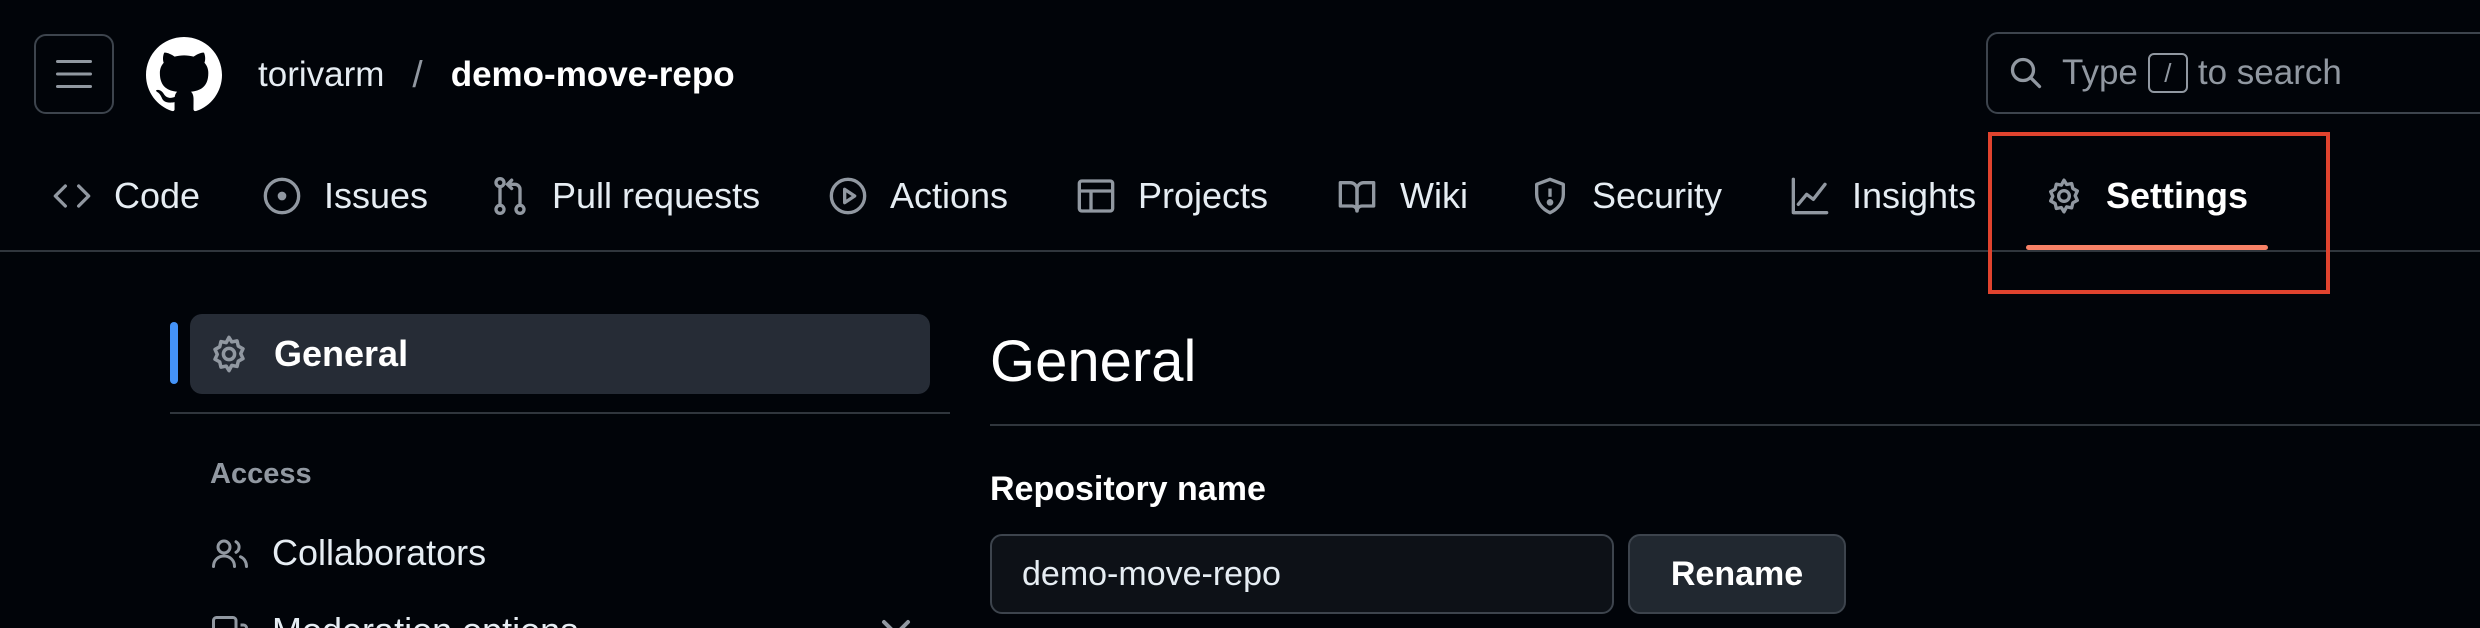  I want to click on sidebar-section-heading: Access, so click(261, 474).